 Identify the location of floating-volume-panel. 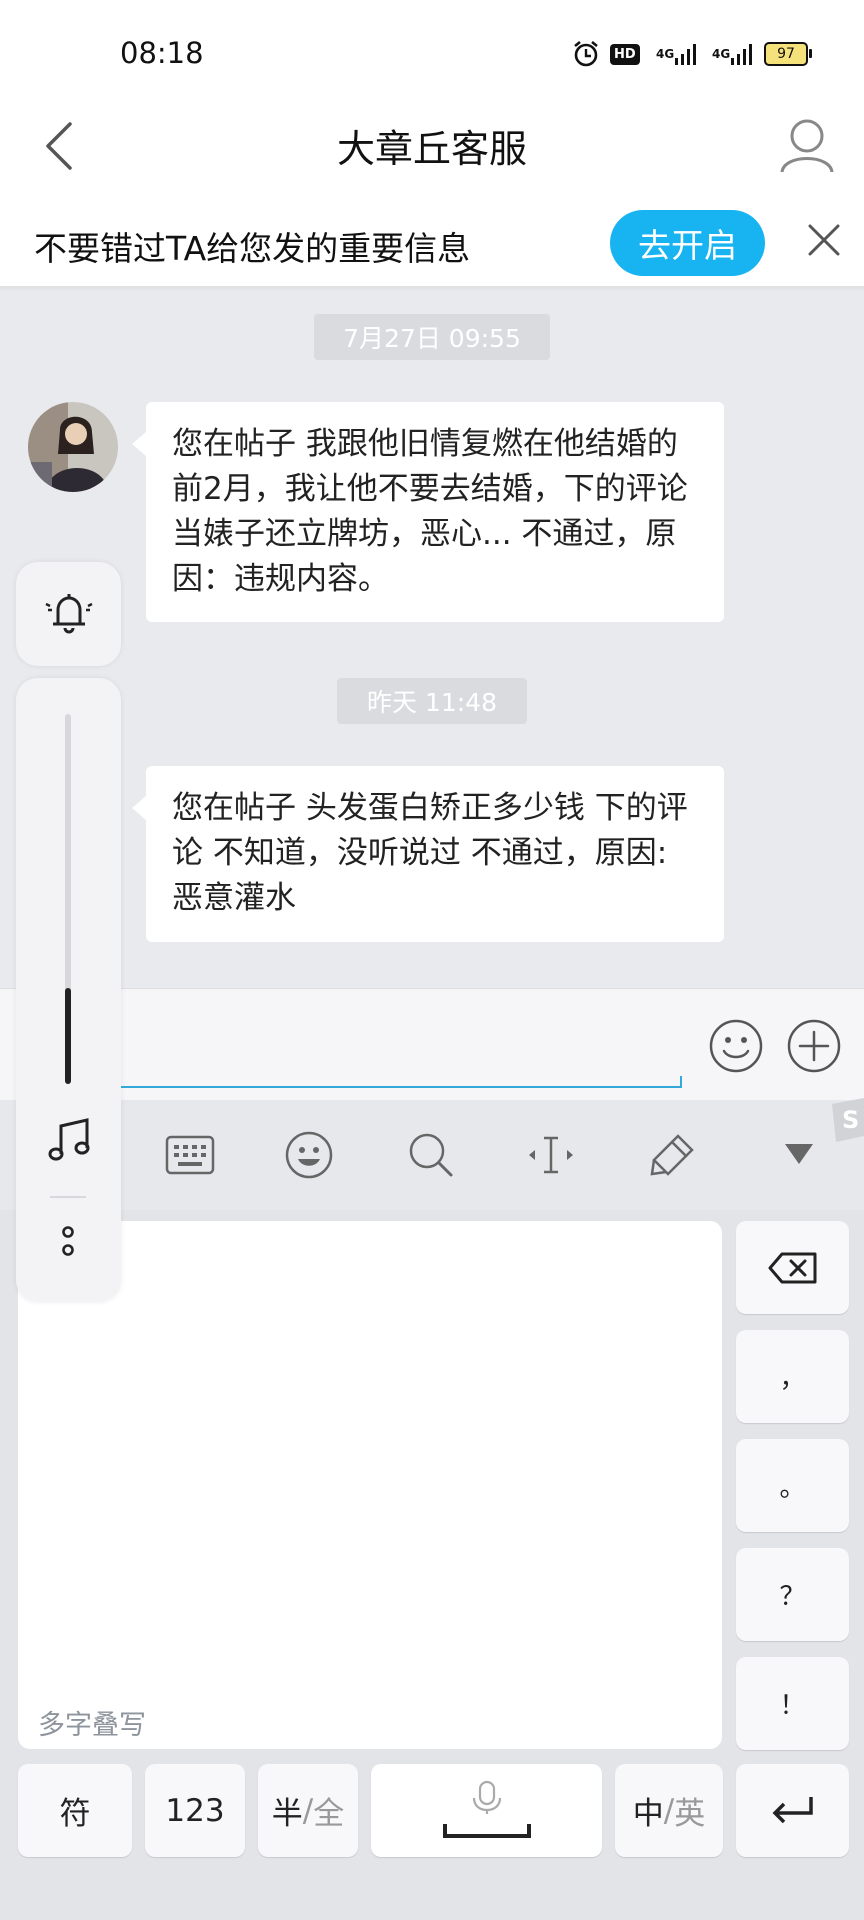
(68, 990).